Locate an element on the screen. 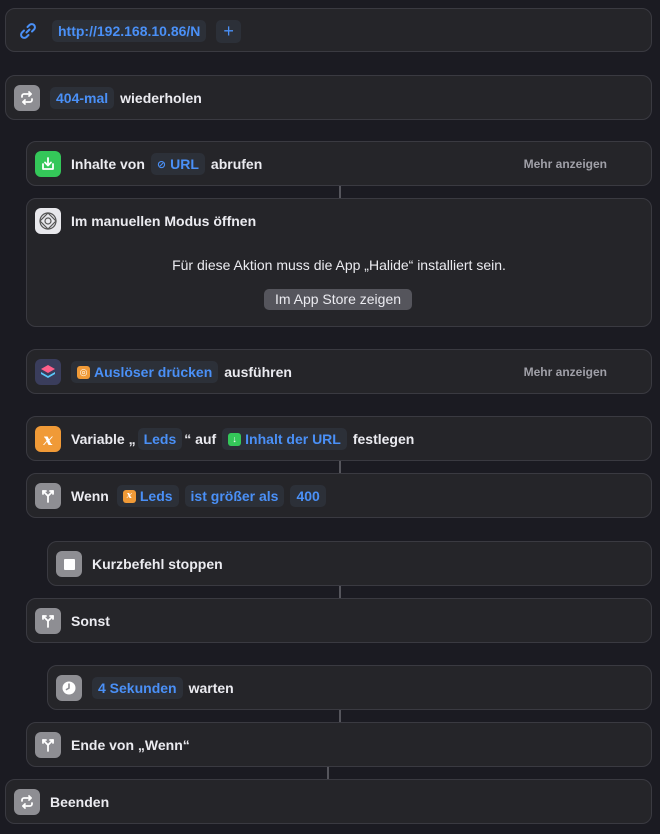 This screenshot has height=834, width=660. set-variable-mid: “ auf is located at coordinates (200, 439).